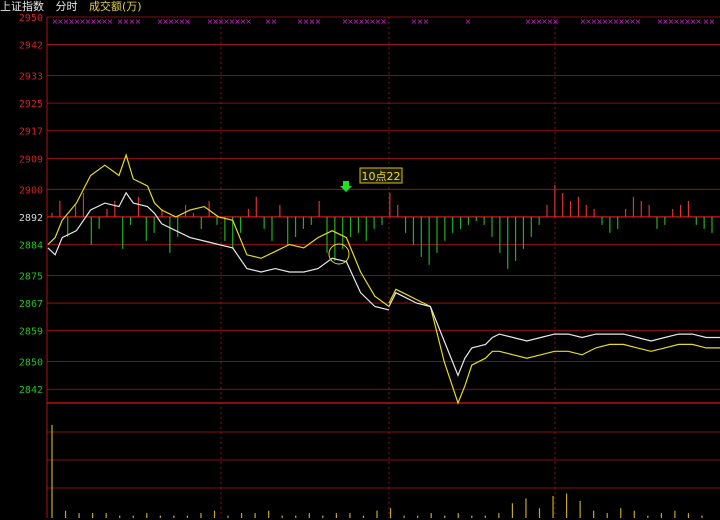 The width and height of the screenshot is (720, 520). I want to click on y-tick-label: 2875, so click(31, 276).